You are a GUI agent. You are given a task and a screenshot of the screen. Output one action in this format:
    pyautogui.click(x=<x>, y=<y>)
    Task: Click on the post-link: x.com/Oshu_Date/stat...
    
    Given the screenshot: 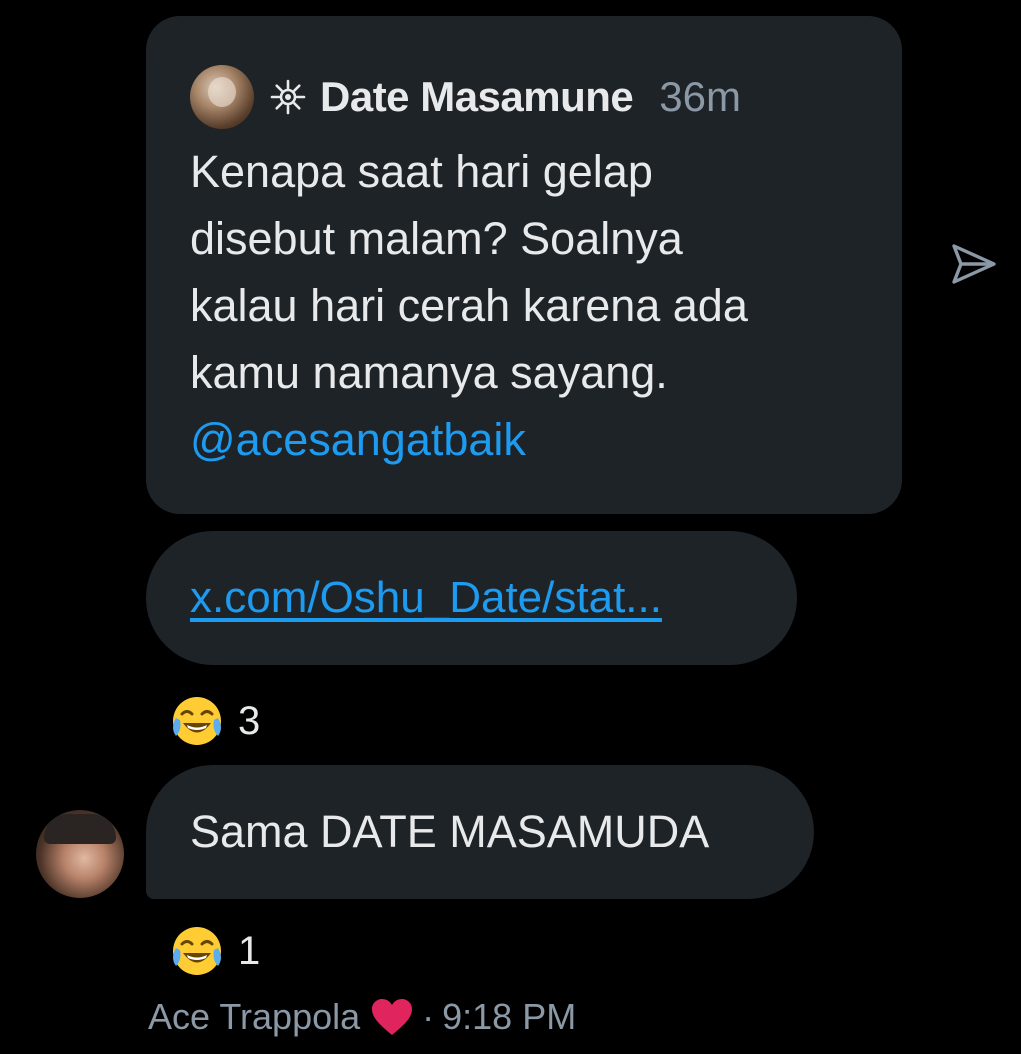 What is the action you would take?
    pyautogui.click(x=426, y=598)
    